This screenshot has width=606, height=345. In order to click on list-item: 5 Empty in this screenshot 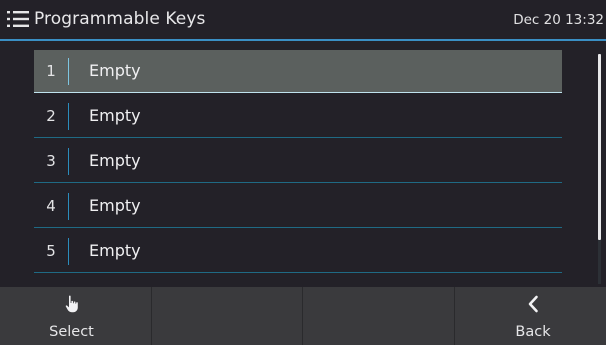, I will do `click(298, 251)`.